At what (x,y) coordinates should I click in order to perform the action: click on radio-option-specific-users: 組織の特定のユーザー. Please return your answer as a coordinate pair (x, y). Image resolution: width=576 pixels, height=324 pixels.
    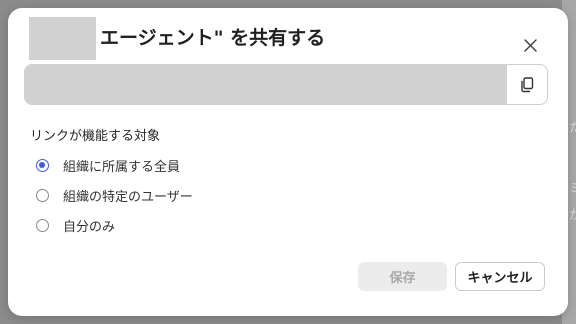
    Looking at the image, I should click on (114, 195).